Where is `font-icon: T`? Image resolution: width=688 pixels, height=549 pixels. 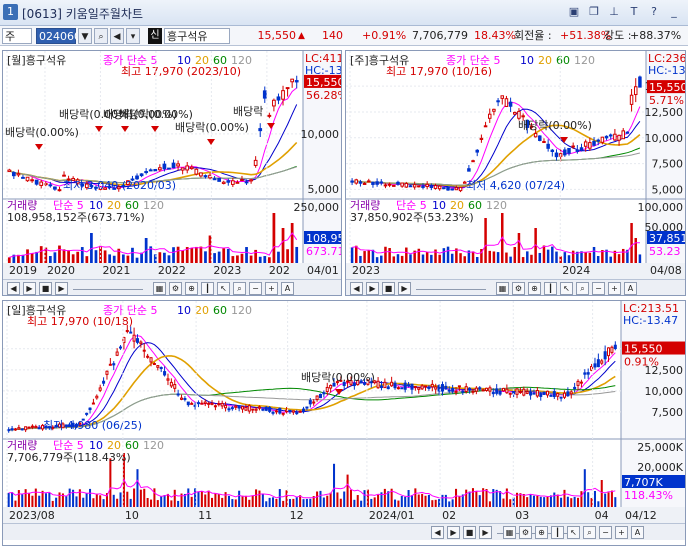 font-icon: T is located at coordinates (634, 12).